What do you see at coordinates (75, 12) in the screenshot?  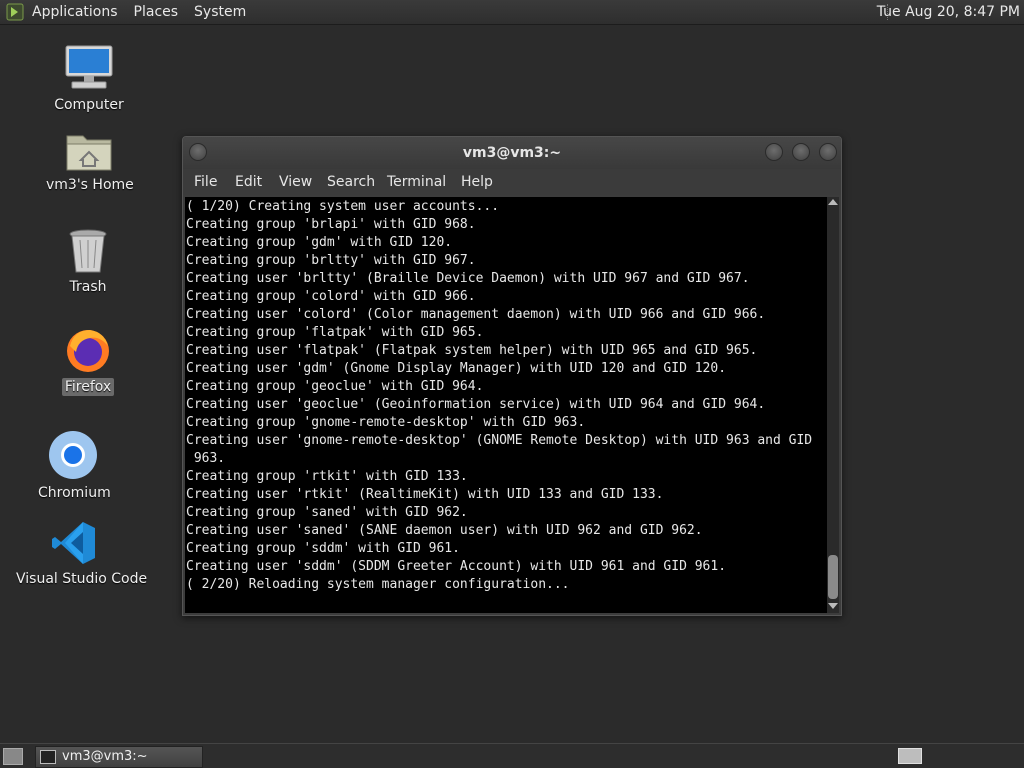 I see `menu-applications: Applications` at bounding box center [75, 12].